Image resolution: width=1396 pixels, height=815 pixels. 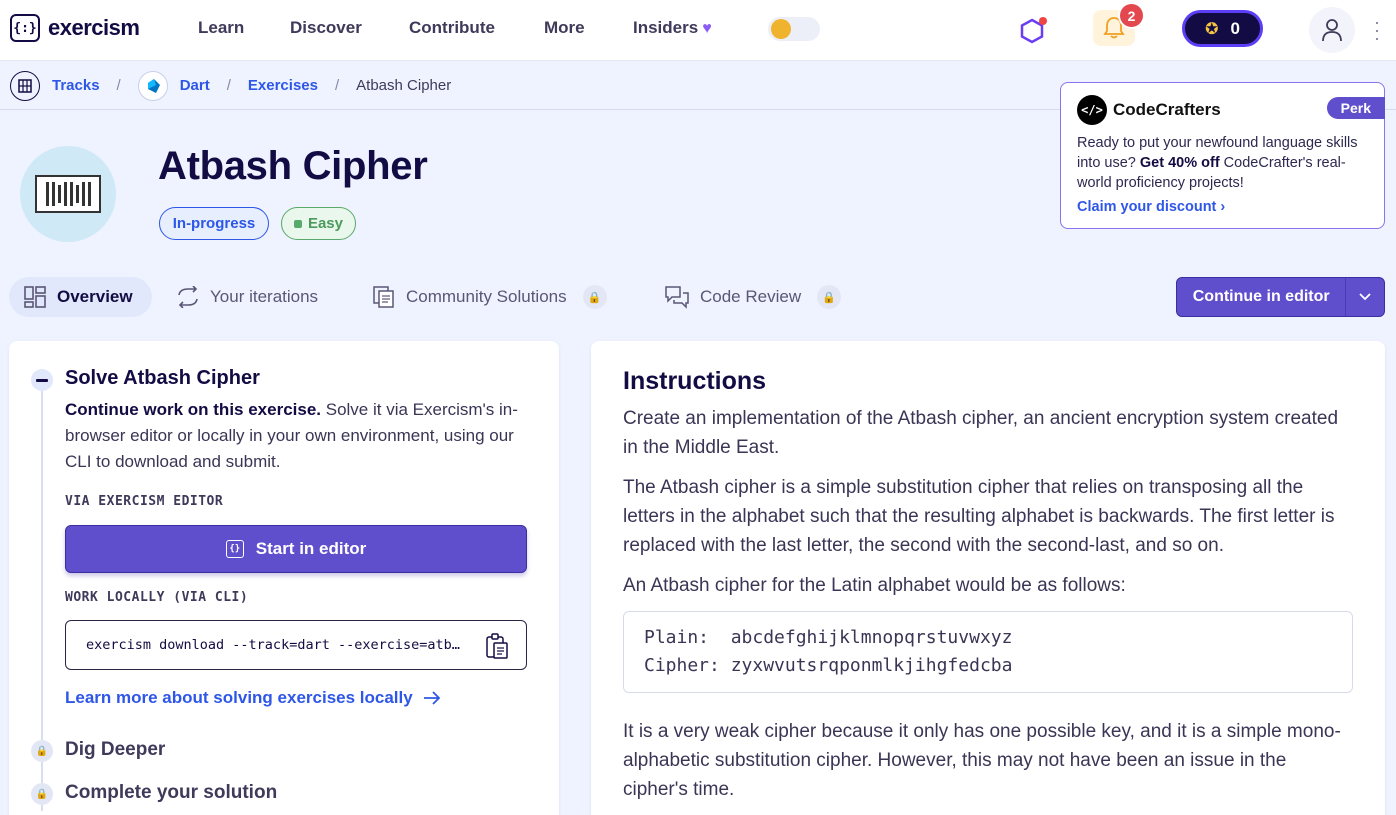 What do you see at coordinates (486, 296) in the screenshot?
I see `tab-community-label: Community Solutions` at bounding box center [486, 296].